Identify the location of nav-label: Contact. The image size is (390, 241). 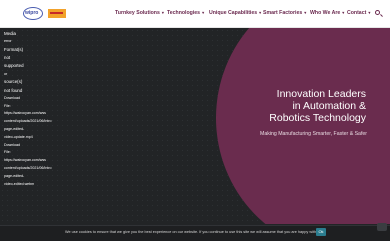
(357, 13).